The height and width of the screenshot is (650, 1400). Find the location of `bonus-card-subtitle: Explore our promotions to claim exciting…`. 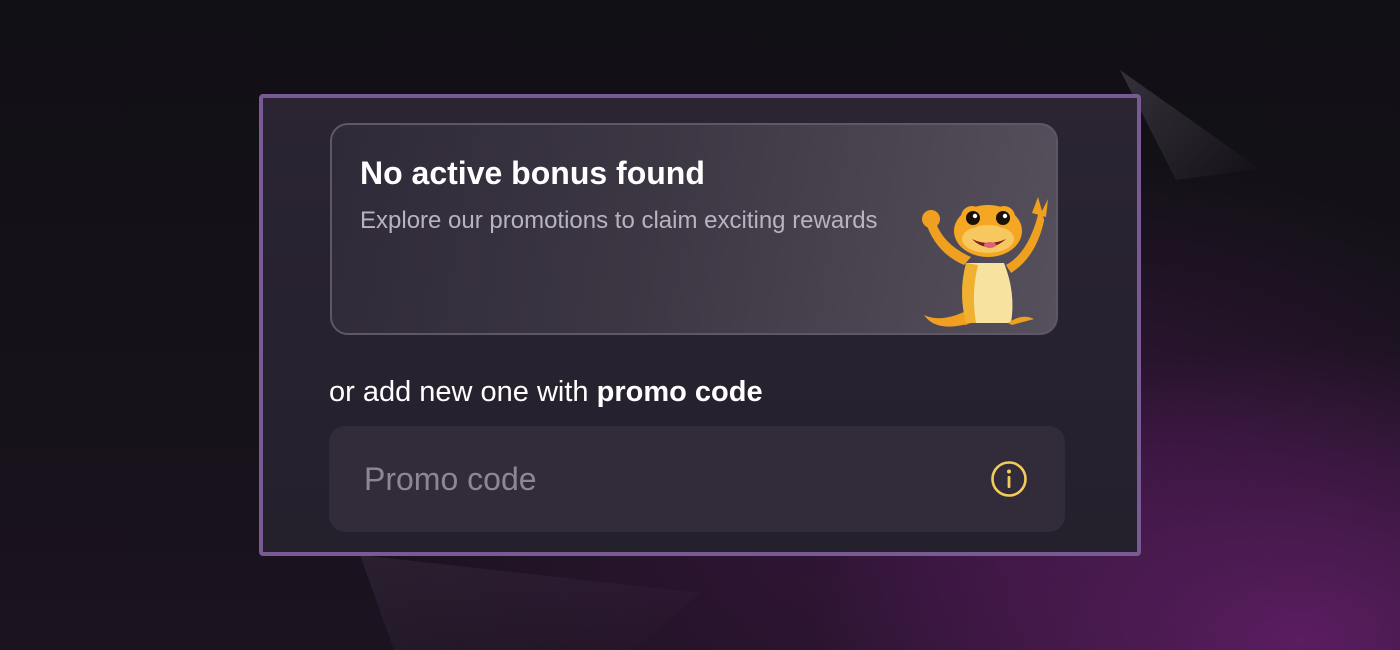

bonus-card-subtitle: Explore our promotions to claim exciting… is located at coordinates (619, 220).